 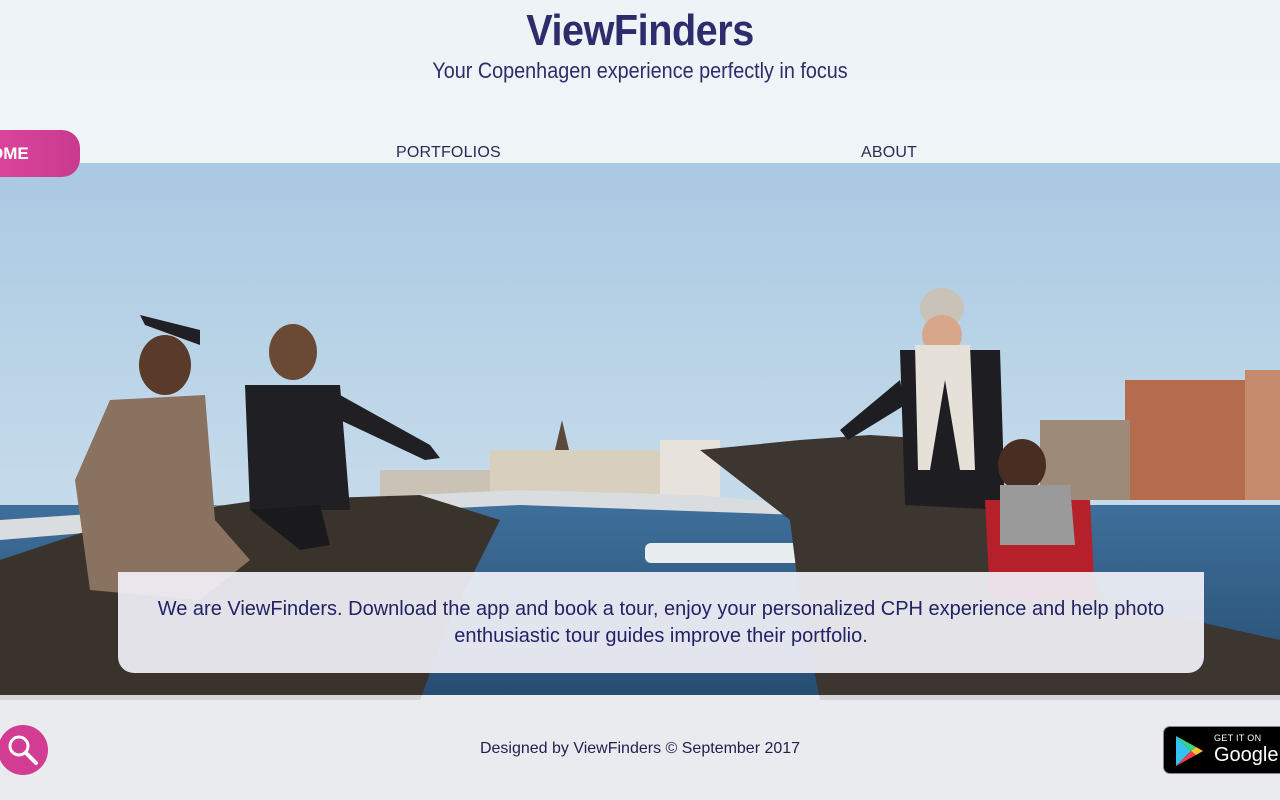 What do you see at coordinates (40, 153) in the screenshot?
I see `nav-home-tab: OME` at bounding box center [40, 153].